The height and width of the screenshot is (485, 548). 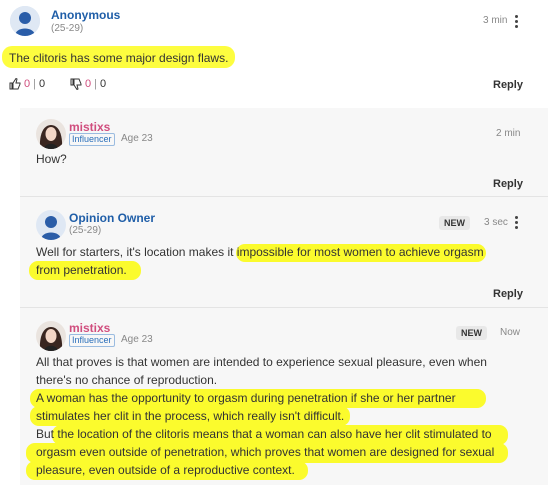 I want to click on reply-text-part: But, so click(x=47, y=434).